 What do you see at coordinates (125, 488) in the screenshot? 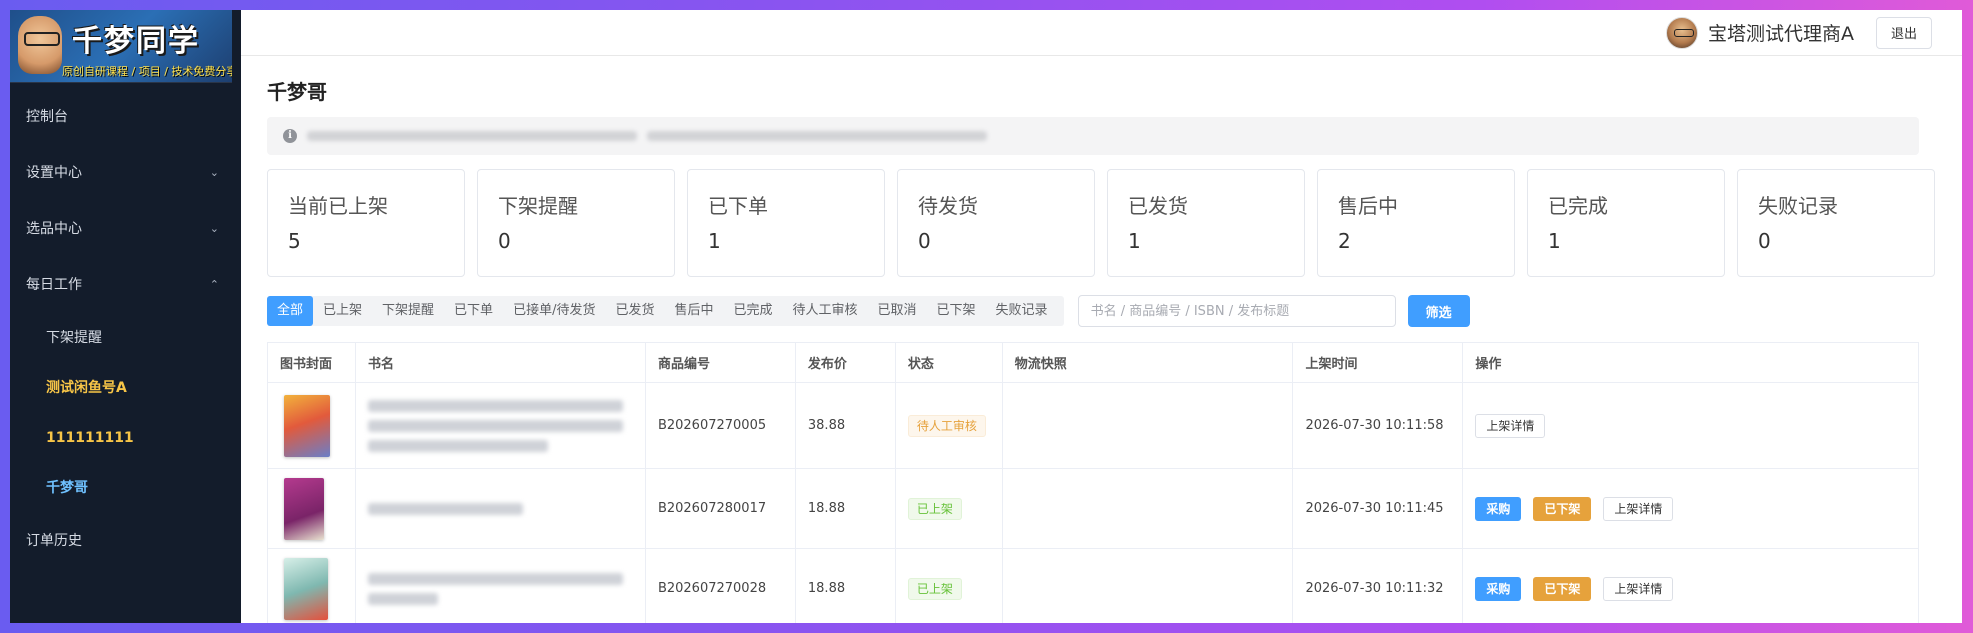
I see `sidebar-subitem-qianmengge: 千梦哥` at bounding box center [125, 488].